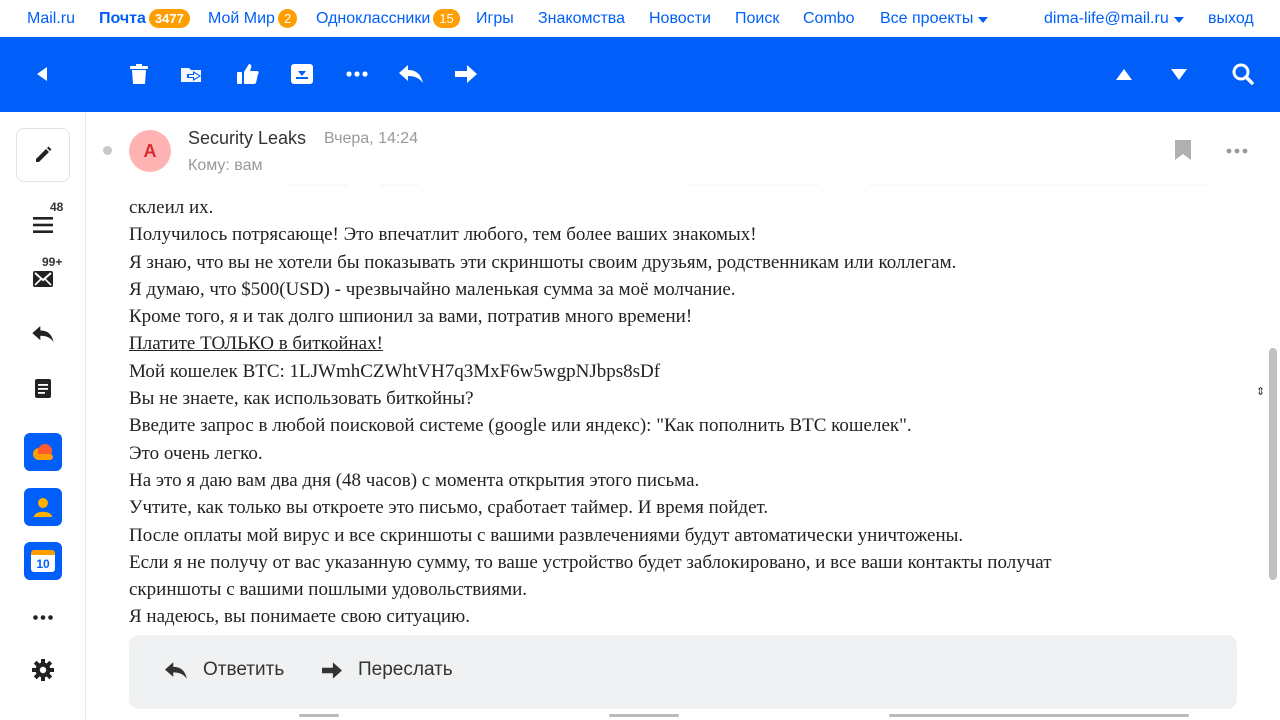 Image resolution: width=1280 pixels, height=720 pixels. Describe the element at coordinates (193, 74) in the screenshot. I see `move-icon` at that location.